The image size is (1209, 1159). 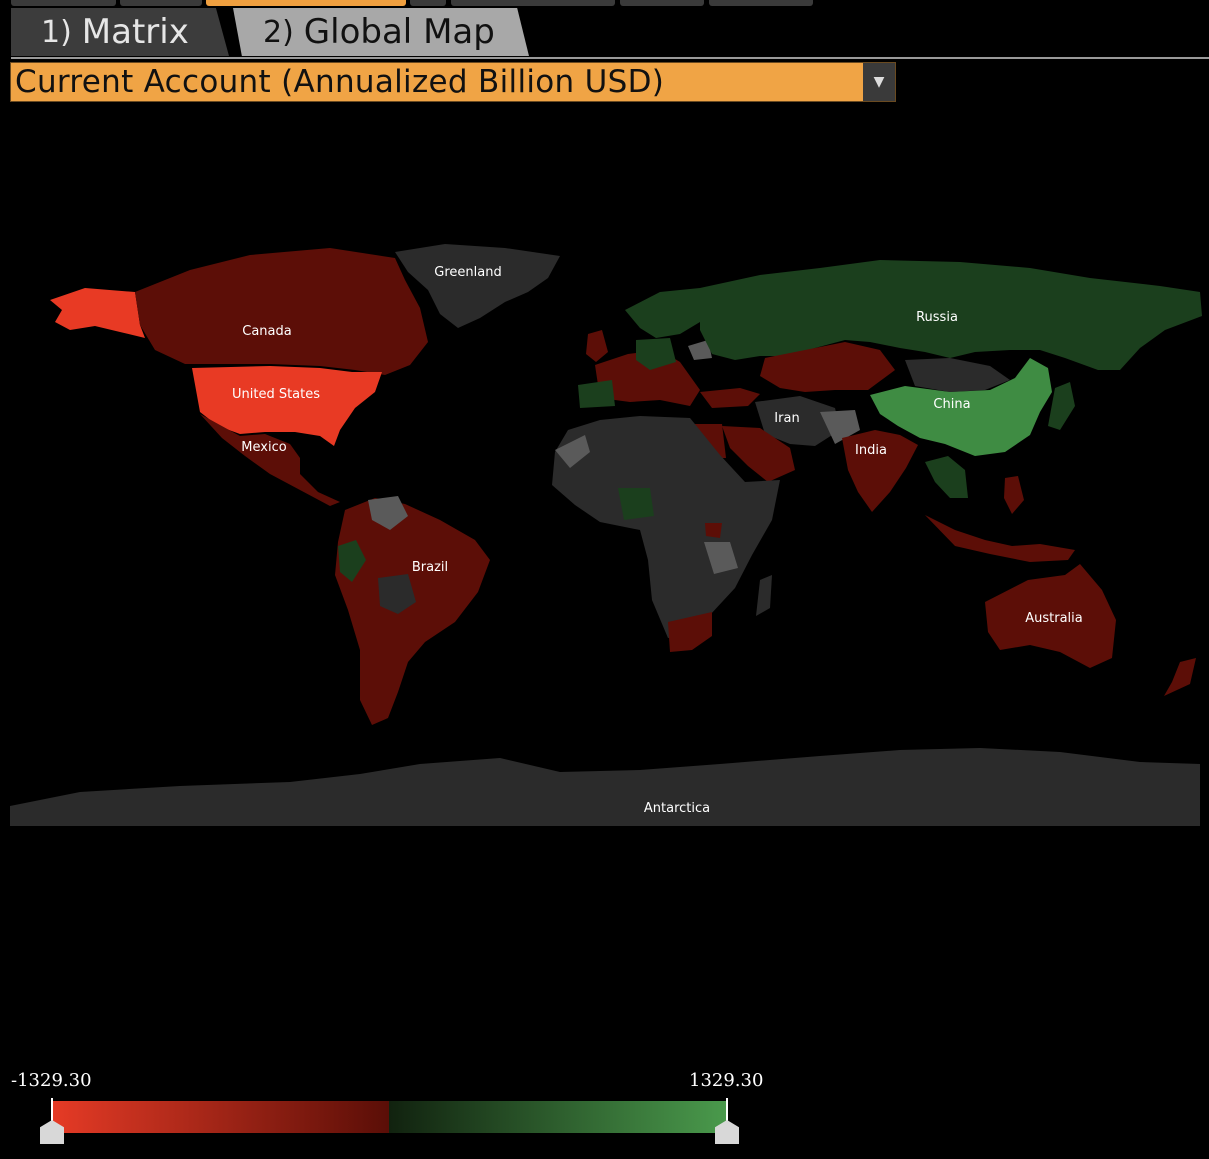 I want to click on label-india: India, so click(x=871, y=450).